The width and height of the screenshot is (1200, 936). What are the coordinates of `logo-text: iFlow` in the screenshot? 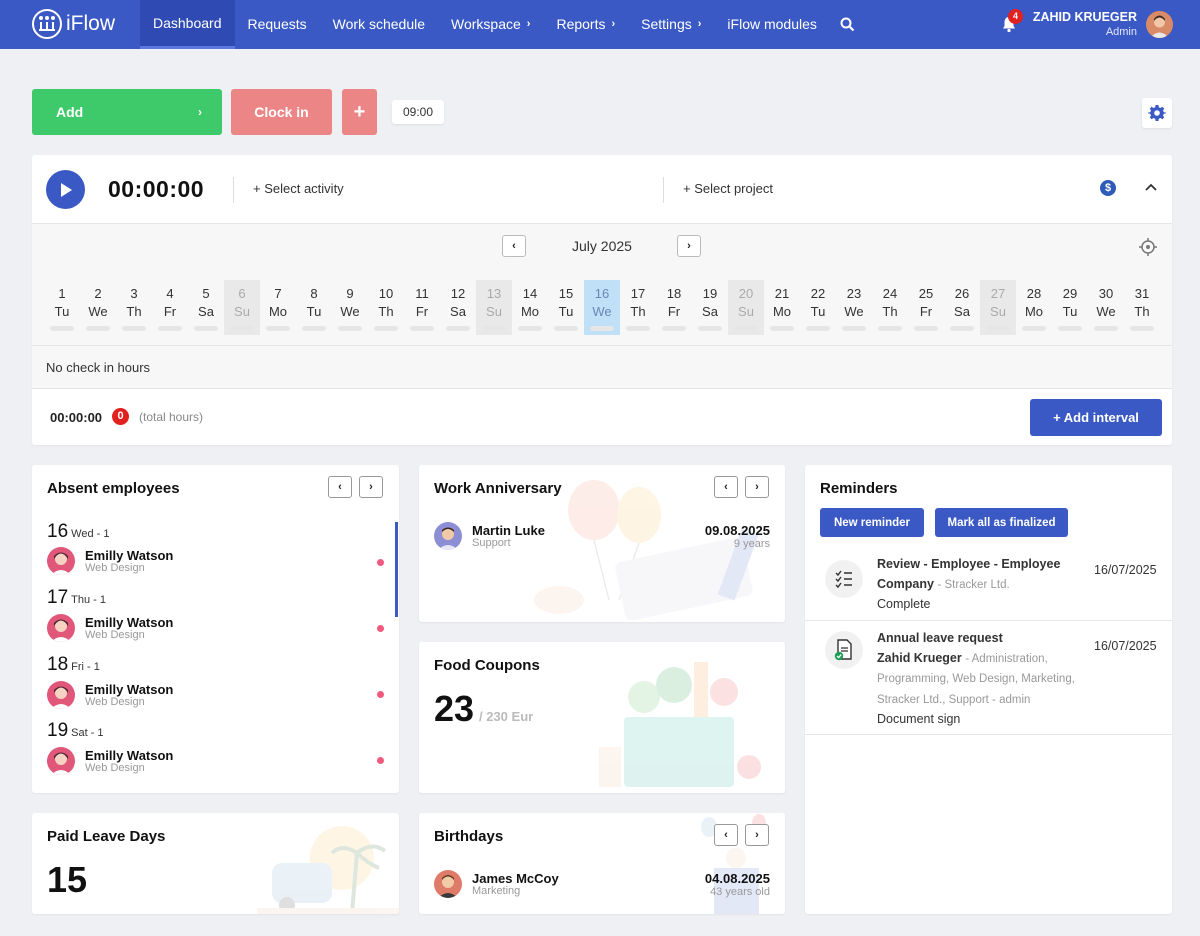 It's located at (91, 23).